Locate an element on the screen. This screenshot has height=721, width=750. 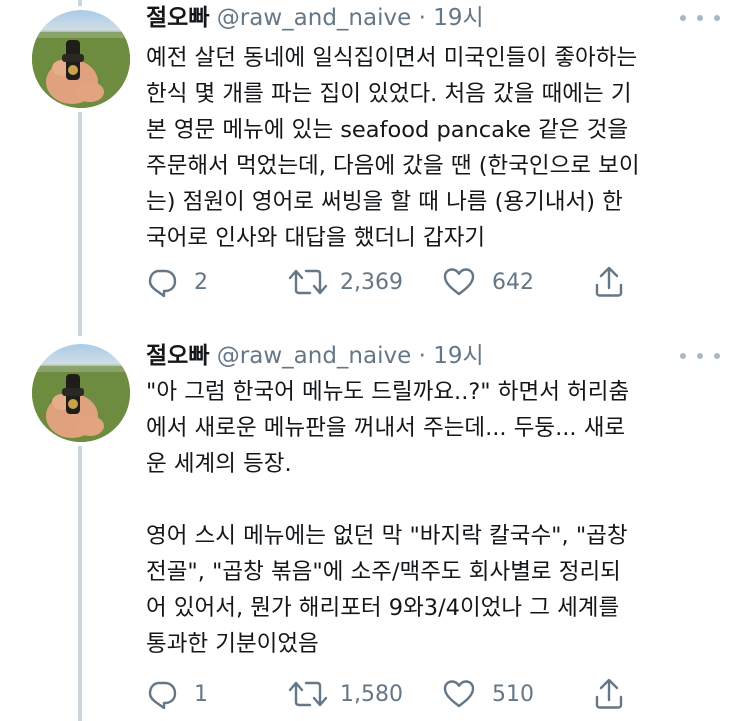
tweet-actions: 2 2,369 642 is located at coordinates (396, 282).